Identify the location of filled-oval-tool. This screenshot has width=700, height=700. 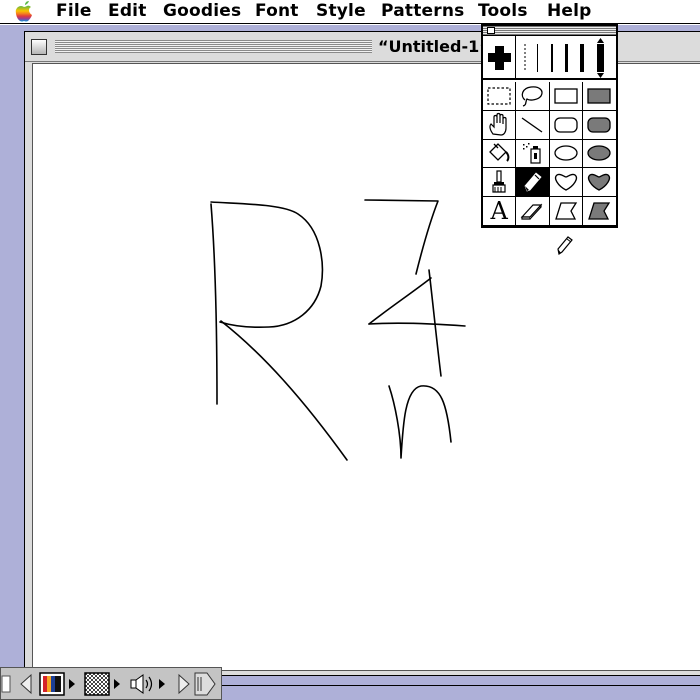
(599, 154).